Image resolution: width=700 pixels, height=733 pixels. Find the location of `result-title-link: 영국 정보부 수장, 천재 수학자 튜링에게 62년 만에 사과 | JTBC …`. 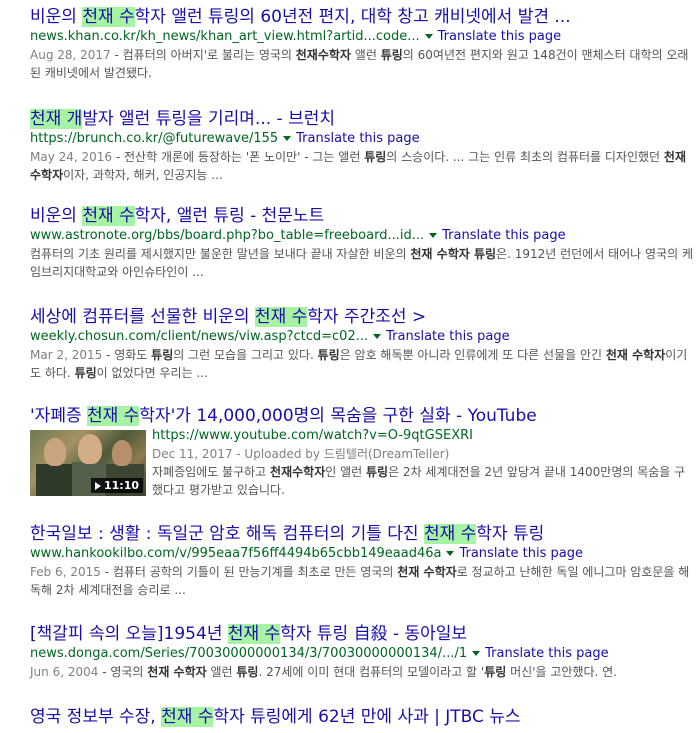

result-title-link: 영국 정보부 수장, 천재 수학자 튜링에게 62년 만에 사과 | JTBC … is located at coordinates (362, 717).